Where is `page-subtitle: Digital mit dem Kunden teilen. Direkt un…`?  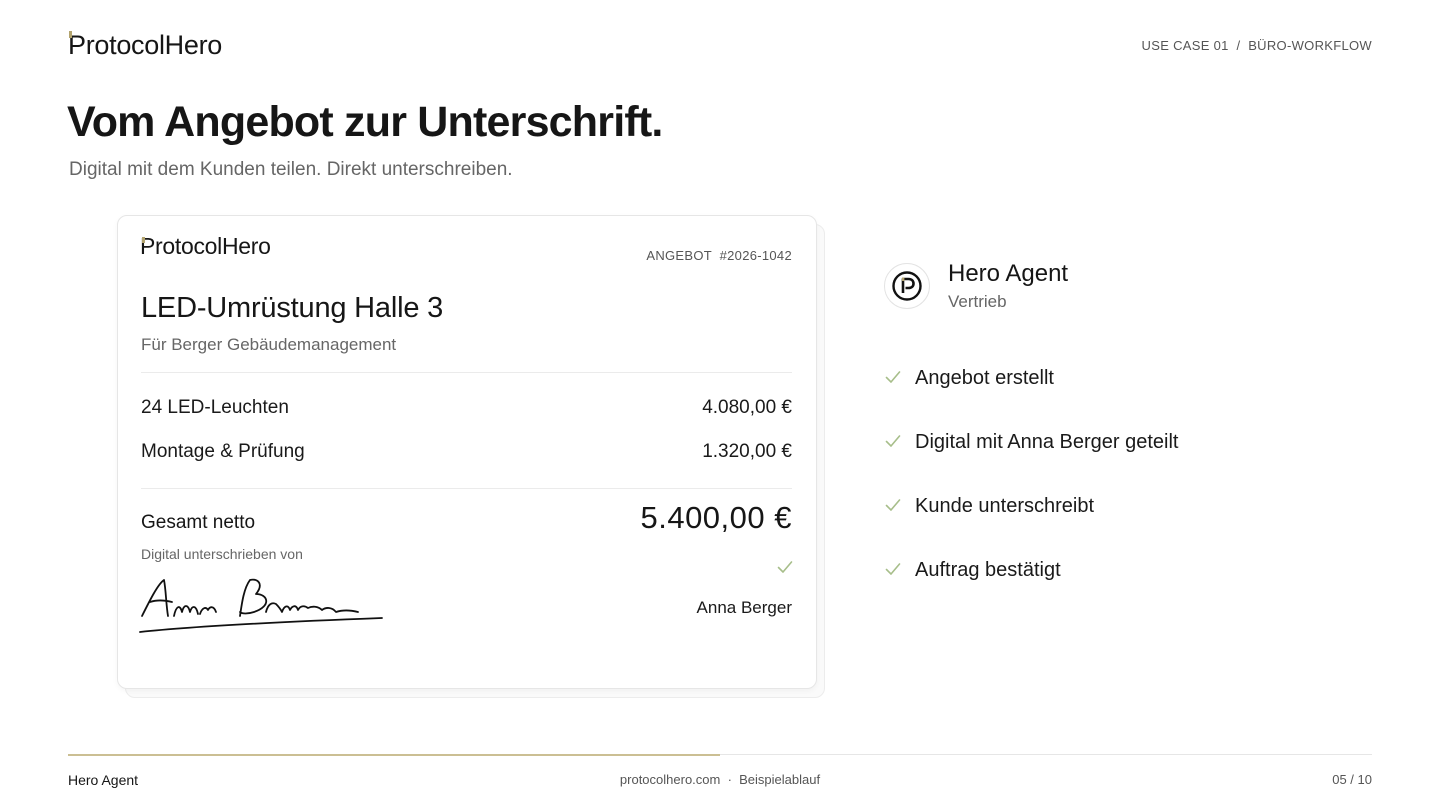 page-subtitle: Digital mit dem Kunden teilen. Direkt un… is located at coordinates (291, 169).